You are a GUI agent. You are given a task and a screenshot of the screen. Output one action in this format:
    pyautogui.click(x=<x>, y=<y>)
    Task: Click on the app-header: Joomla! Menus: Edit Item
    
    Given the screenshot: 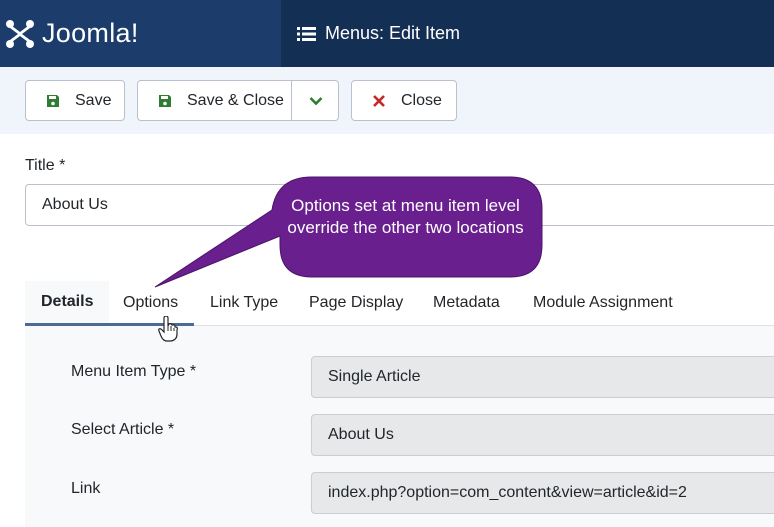 What is the action you would take?
    pyautogui.click(x=387, y=33)
    